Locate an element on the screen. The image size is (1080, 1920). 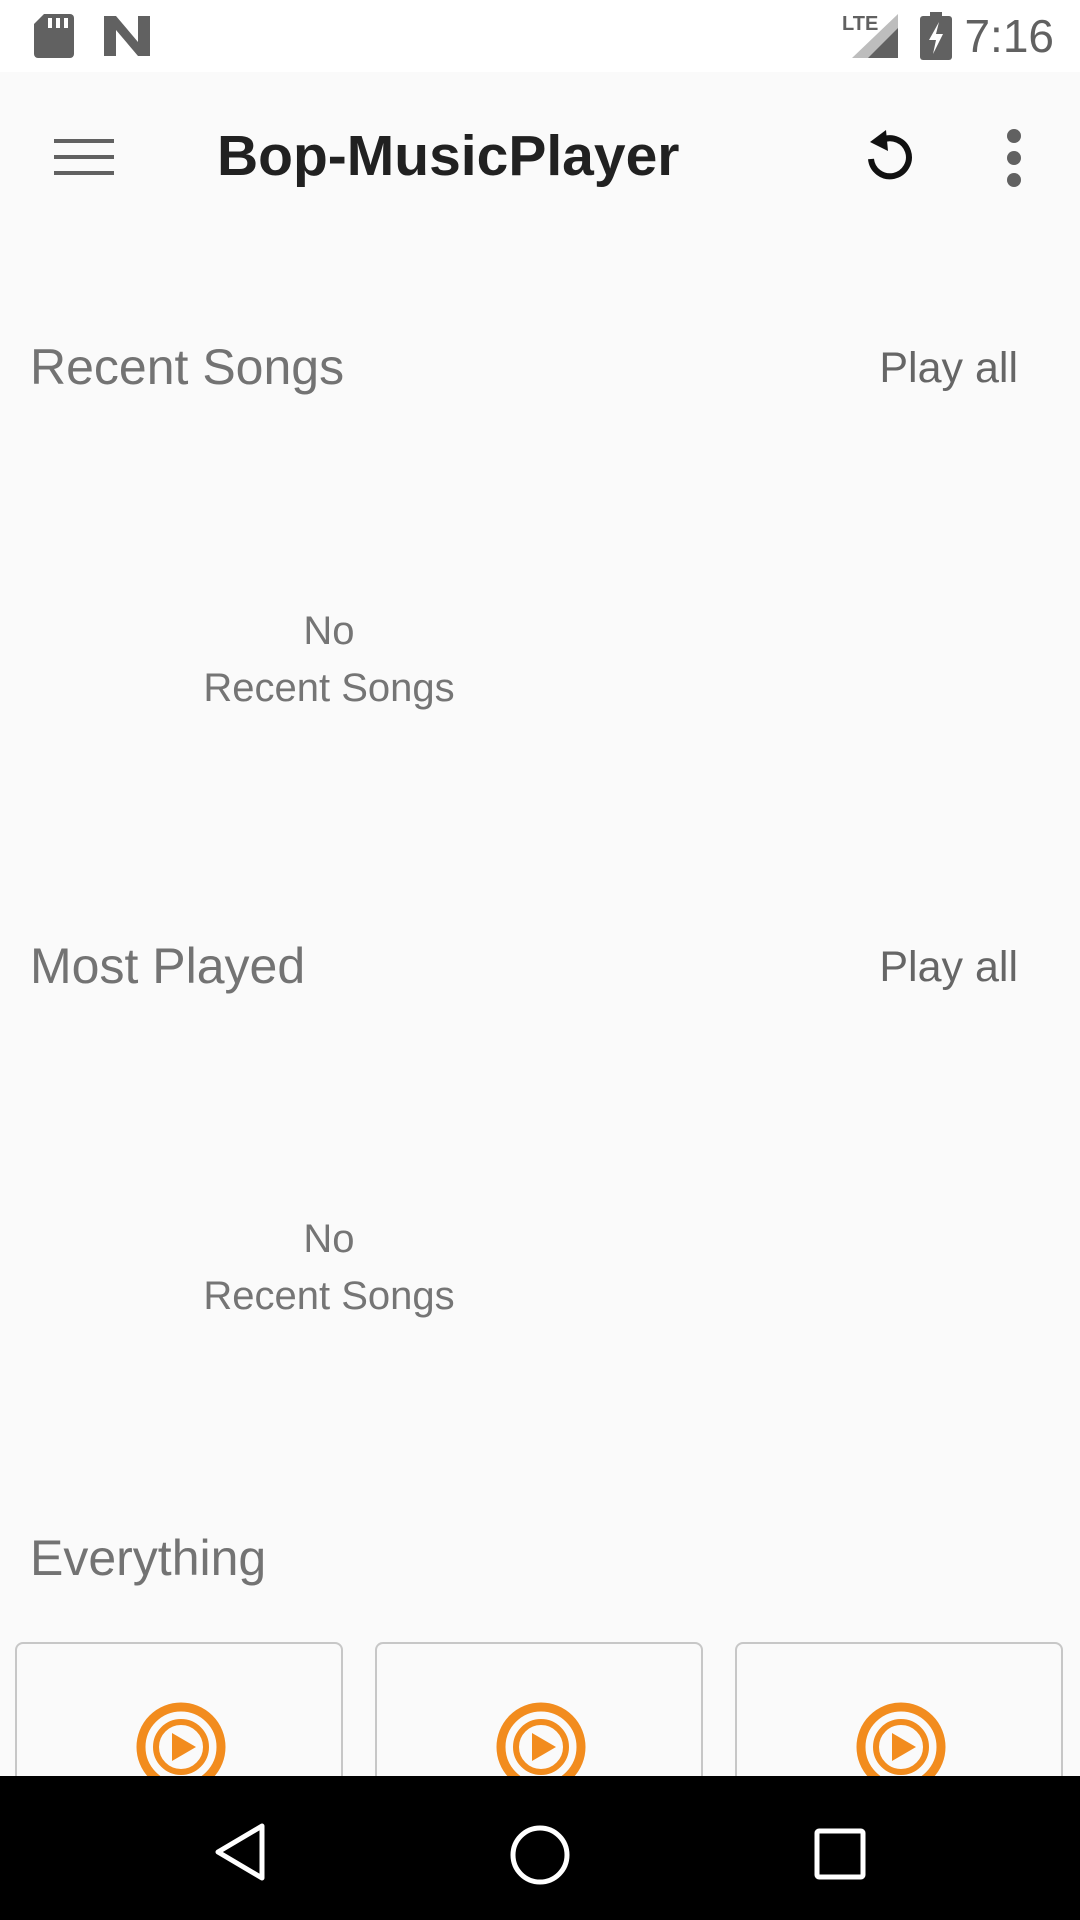
sd-card-icon is located at coordinates (54, 36).